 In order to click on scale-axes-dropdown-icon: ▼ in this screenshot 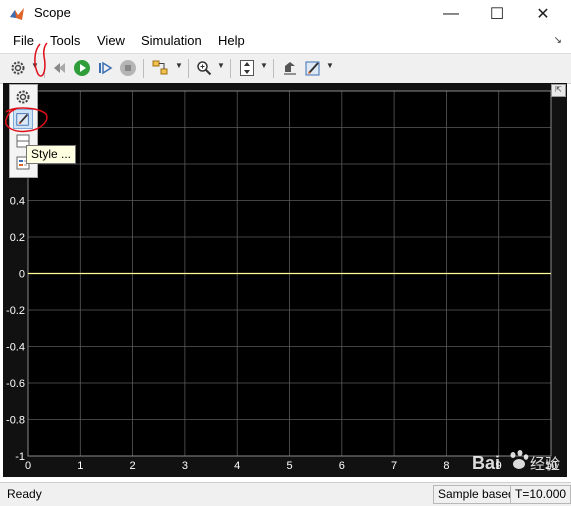, I will do `click(264, 65)`.